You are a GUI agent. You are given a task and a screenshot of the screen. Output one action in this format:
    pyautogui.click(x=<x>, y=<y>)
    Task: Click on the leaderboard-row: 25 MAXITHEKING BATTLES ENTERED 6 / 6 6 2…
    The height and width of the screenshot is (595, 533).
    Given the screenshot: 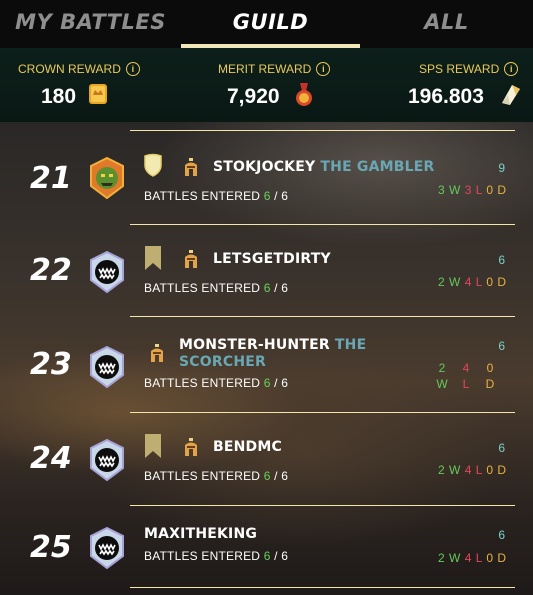 What is the action you would take?
    pyautogui.click(x=266, y=546)
    